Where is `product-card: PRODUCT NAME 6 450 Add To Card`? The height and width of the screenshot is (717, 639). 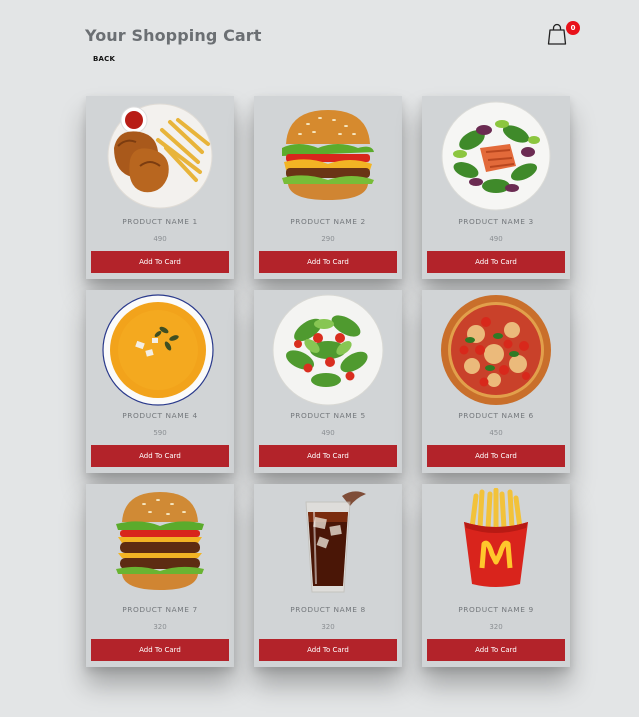 product-card: PRODUCT NAME 6 450 Add To Card is located at coordinates (496, 381).